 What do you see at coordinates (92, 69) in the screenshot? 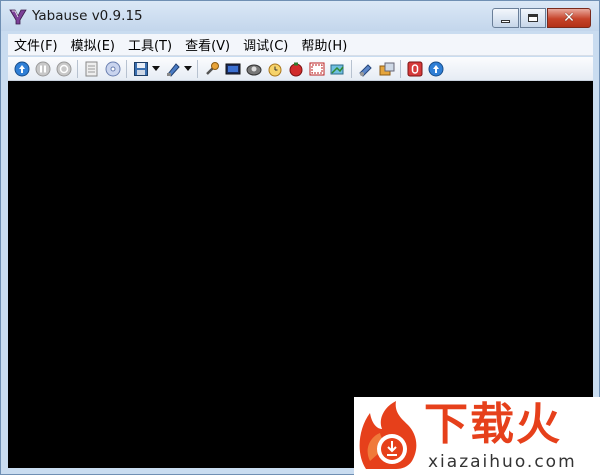
I see `open-iso-icon` at bounding box center [92, 69].